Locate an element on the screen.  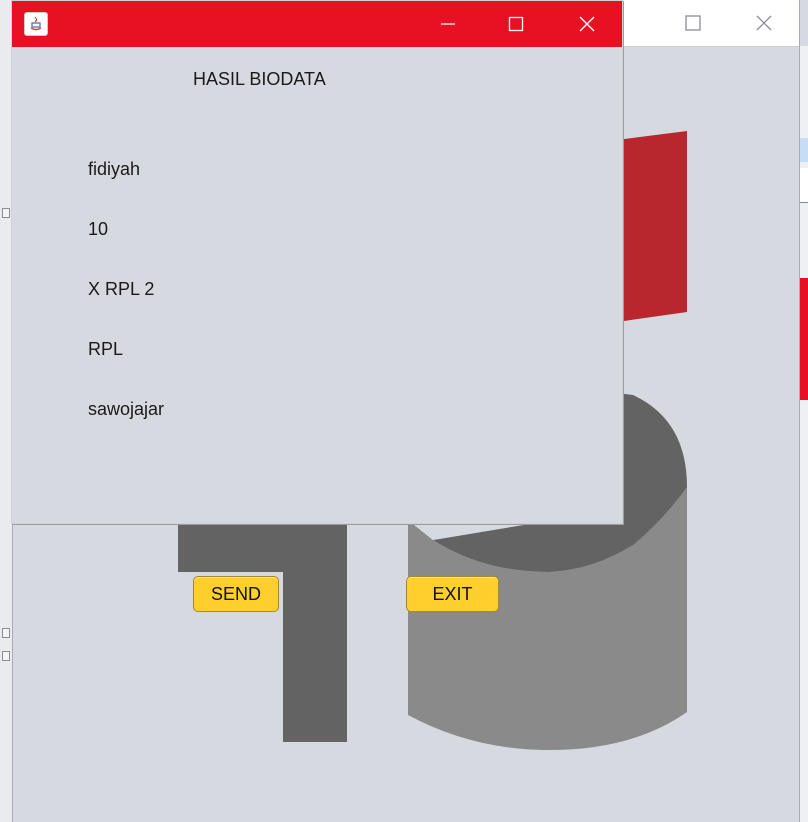
number-value: 10 is located at coordinates (98, 229).